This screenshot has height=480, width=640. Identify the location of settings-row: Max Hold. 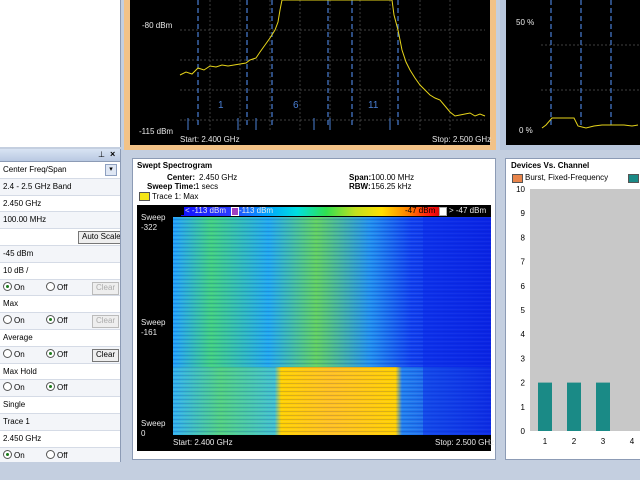
(60, 372).